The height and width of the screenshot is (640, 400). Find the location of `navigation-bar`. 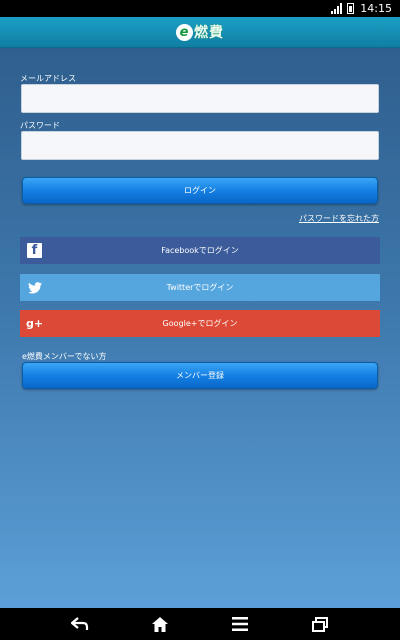

navigation-bar is located at coordinates (200, 624).